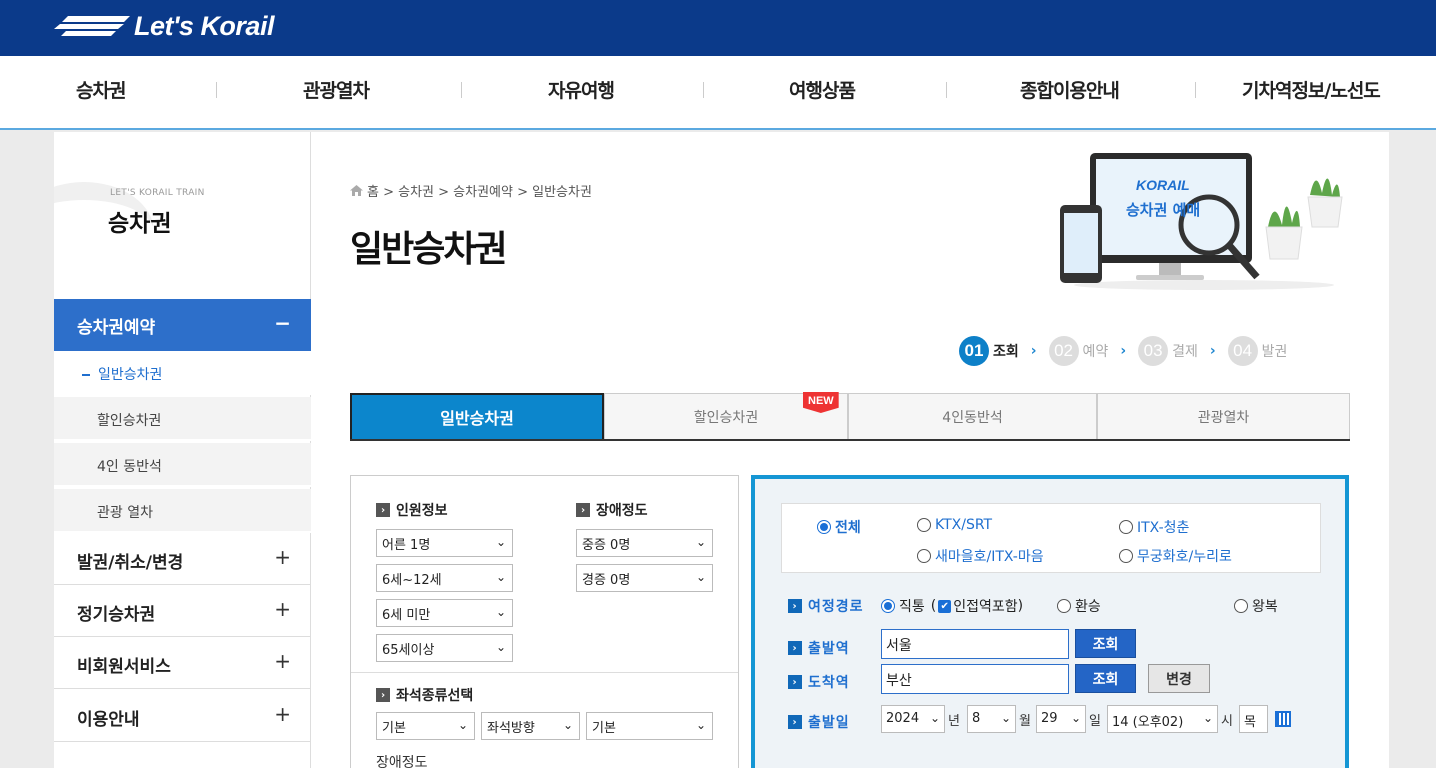 The height and width of the screenshot is (768, 1436). I want to click on seat-type-select: 기본 ⌄, so click(425, 726).